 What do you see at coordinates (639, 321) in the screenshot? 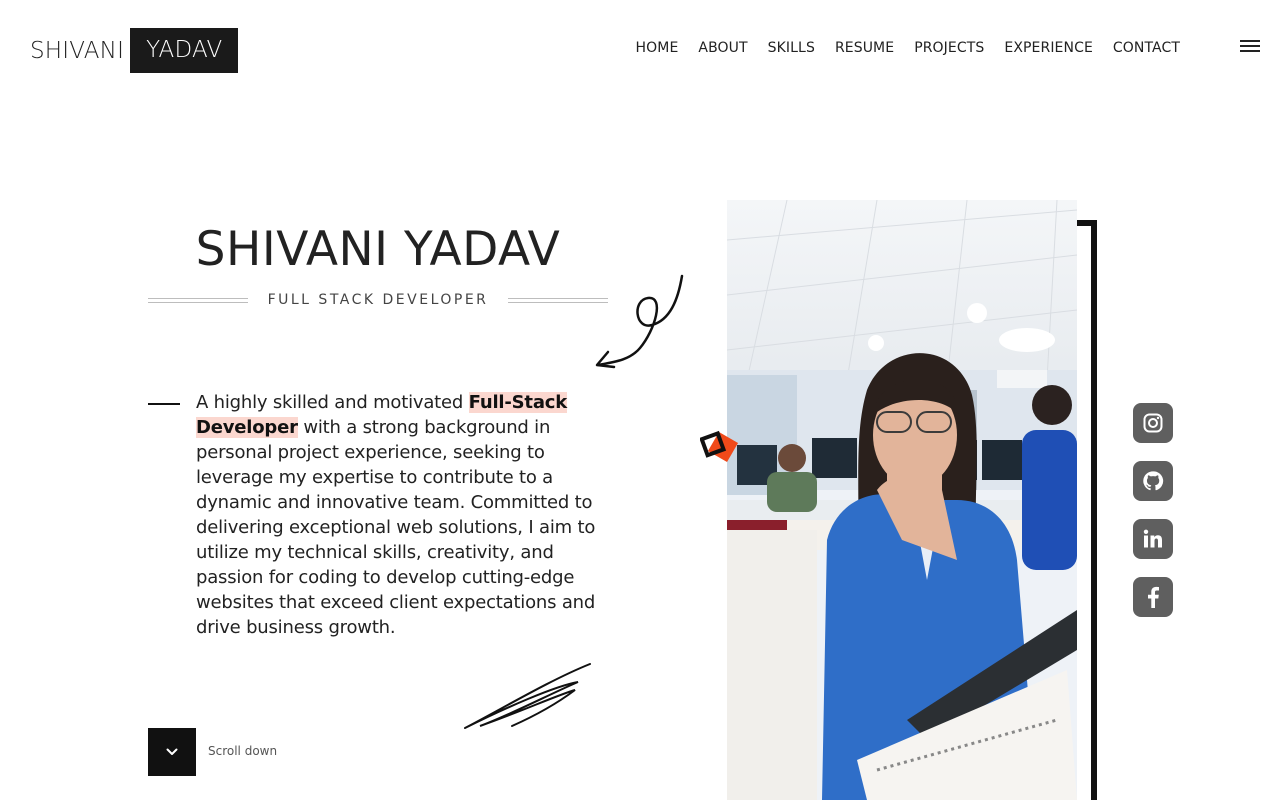
I see `curly-arrow-decoration` at bounding box center [639, 321].